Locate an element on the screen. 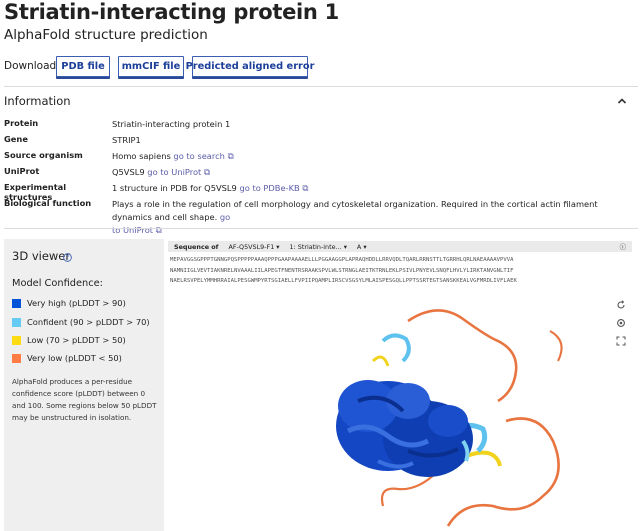 This screenshot has width=642, height=531. info-key: Source organism is located at coordinates (43, 155).